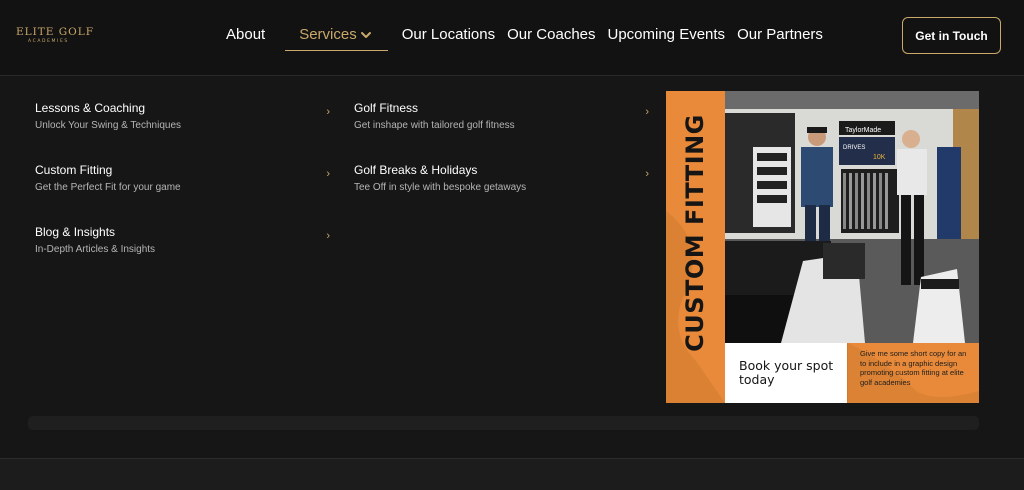 Image resolution: width=1024 pixels, height=490 pixels. I want to click on menu-item-desc: Unlock Your Swing & Techniques, so click(108, 125).